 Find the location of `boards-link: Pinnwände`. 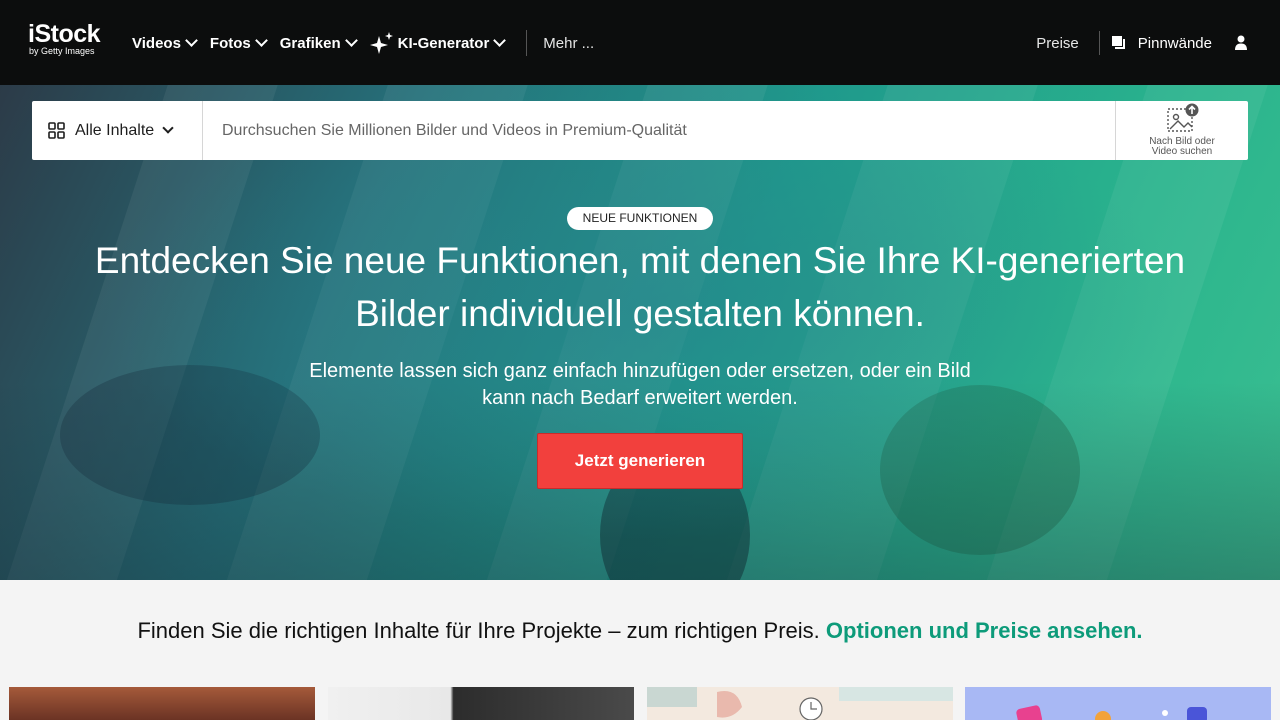

boards-link: Pinnwände is located at coordinates (1161, 43).